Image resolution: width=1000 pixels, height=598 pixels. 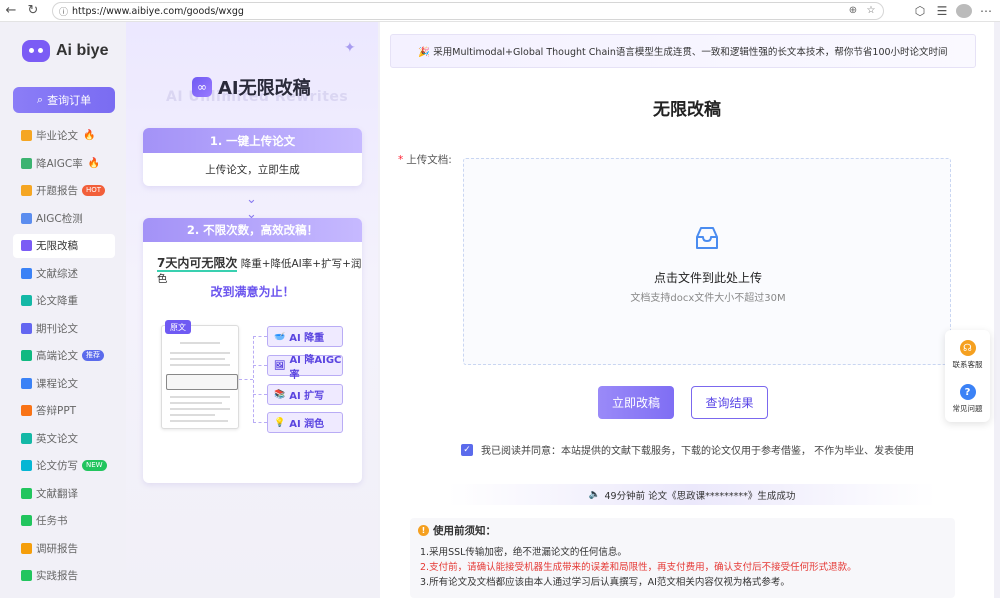 What do you see at coordinates (687, 110) in the screenshot?
I see `page-title: 无限改稿` at bounding box center [687, 110].